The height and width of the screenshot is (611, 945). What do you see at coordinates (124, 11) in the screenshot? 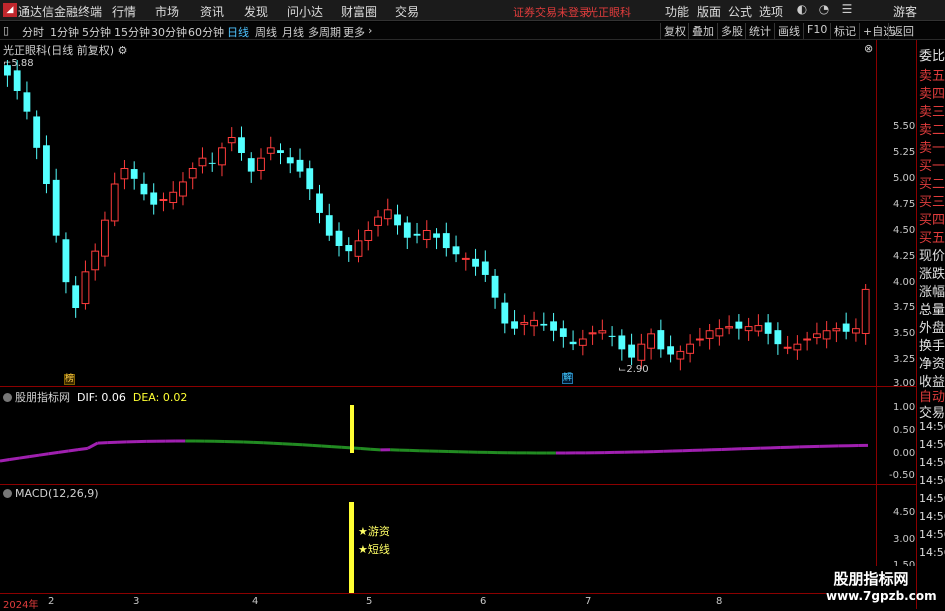
I see `menu-hangqing: 行情` at bounding box center [124, 11].